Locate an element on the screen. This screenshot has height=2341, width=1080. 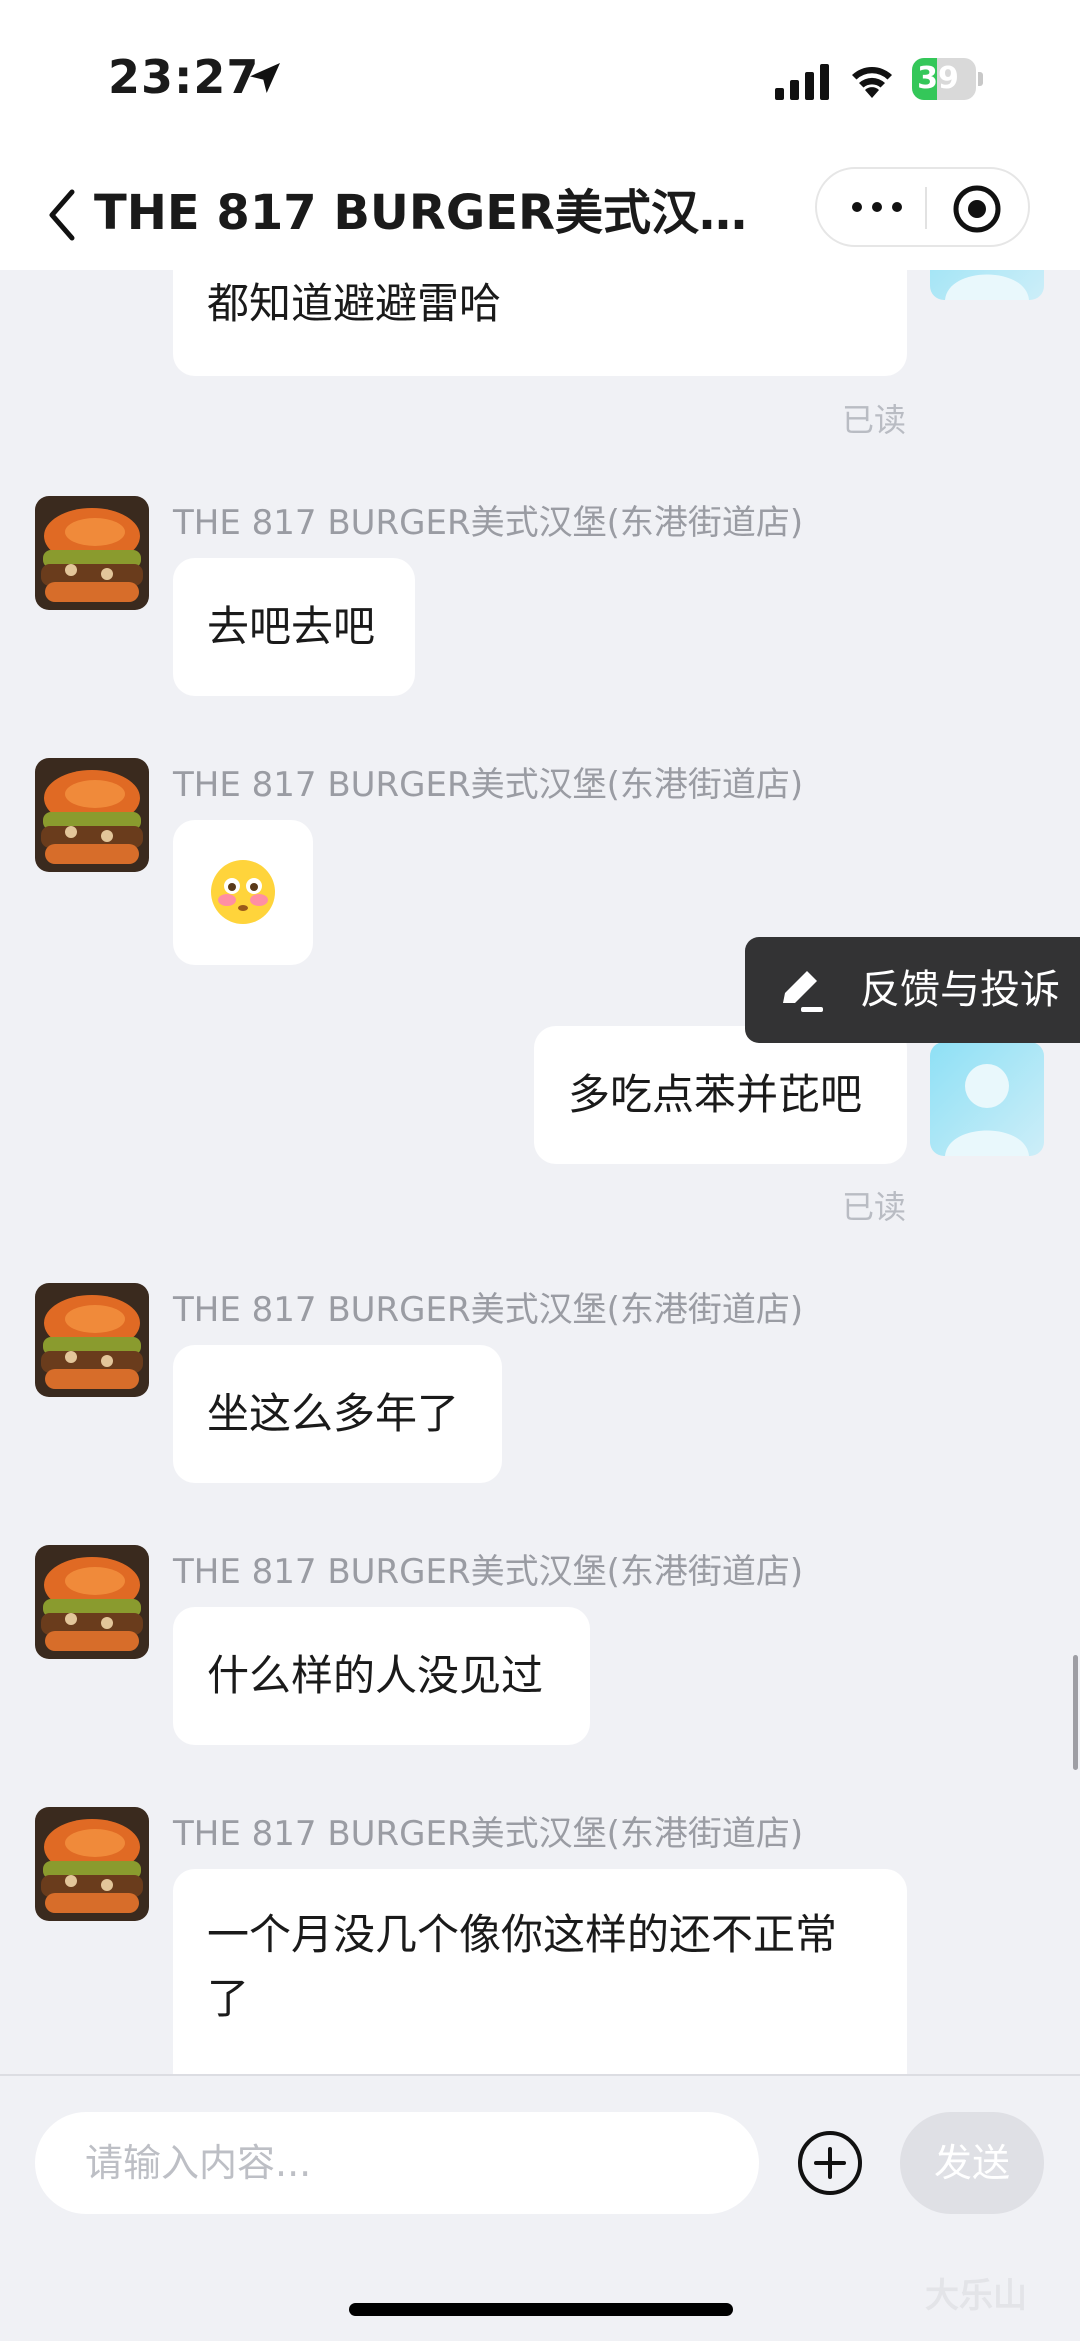
message-bubble-shop: 坐这么多年了 is located at coordinates (337, 1414).